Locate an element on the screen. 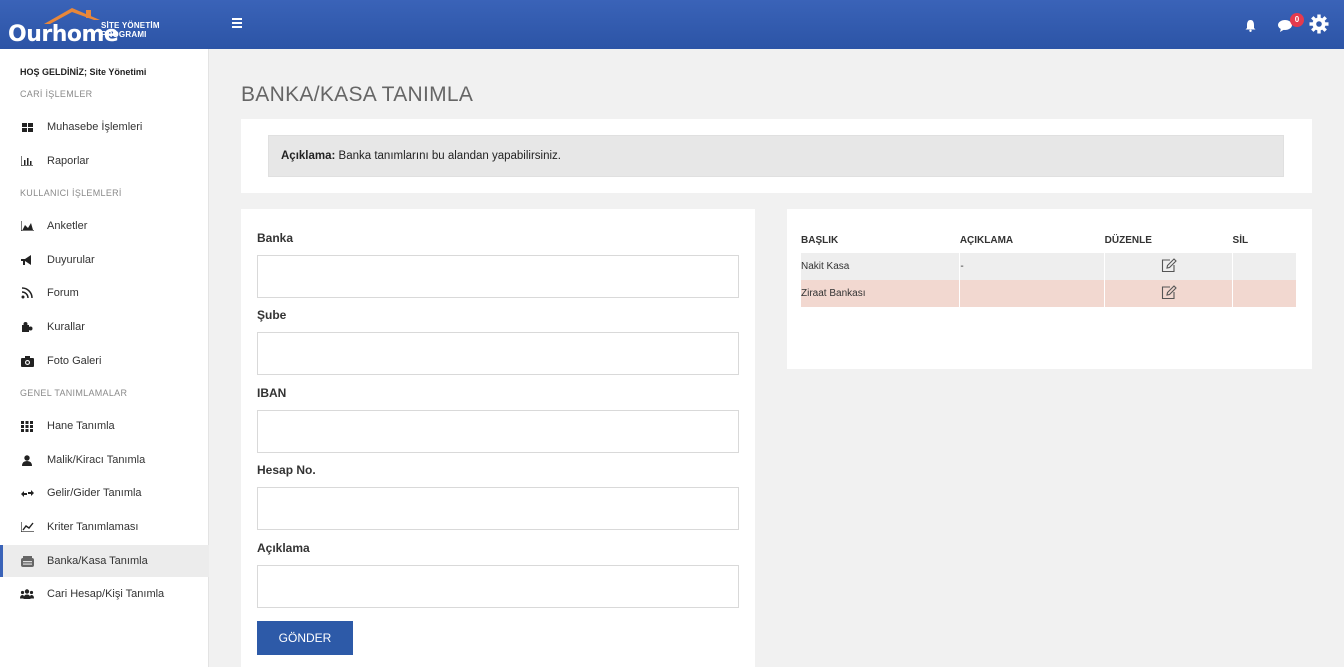 This screenshot has width=1344, height=667. sidebar-item-label: Cari Hesap/Kişi Tanımla is located at coordinates (106, 594).